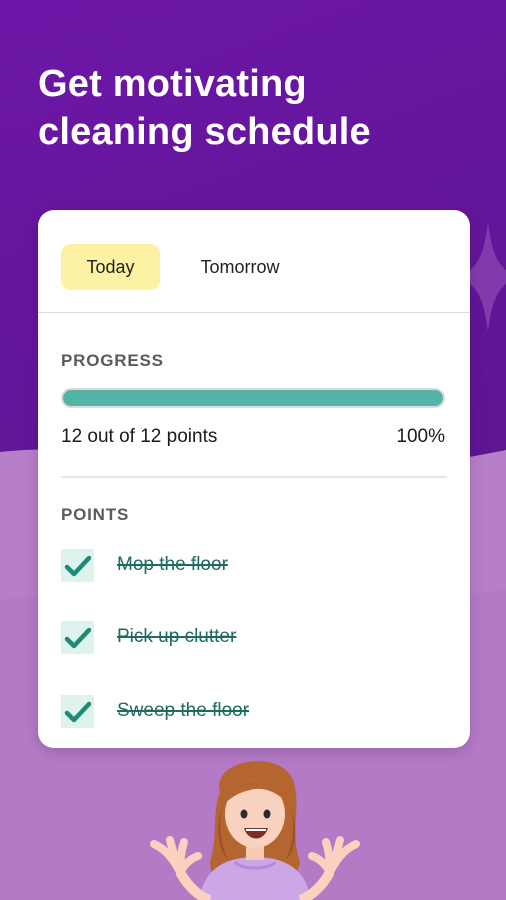 Image resolution: width=506 pixels, height=900 pixels. What do you see at coordinates (183, 710) in the screenshot?
I see `task-label: Sweep the floor` at bounding box center [183, 710].